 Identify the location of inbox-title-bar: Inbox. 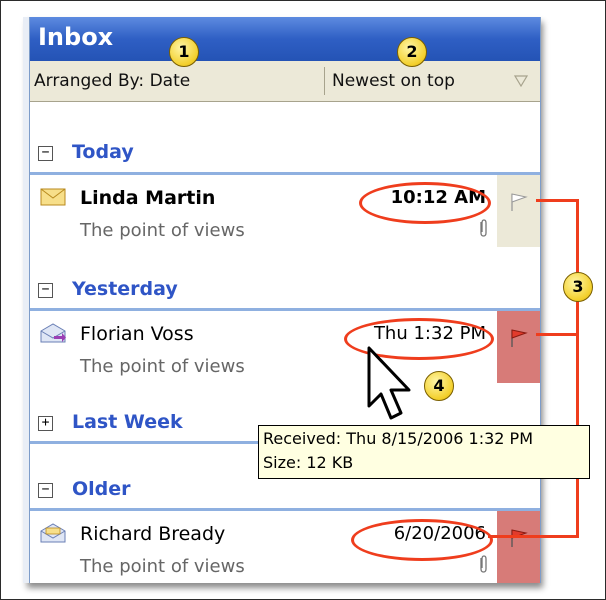
(285, 39).